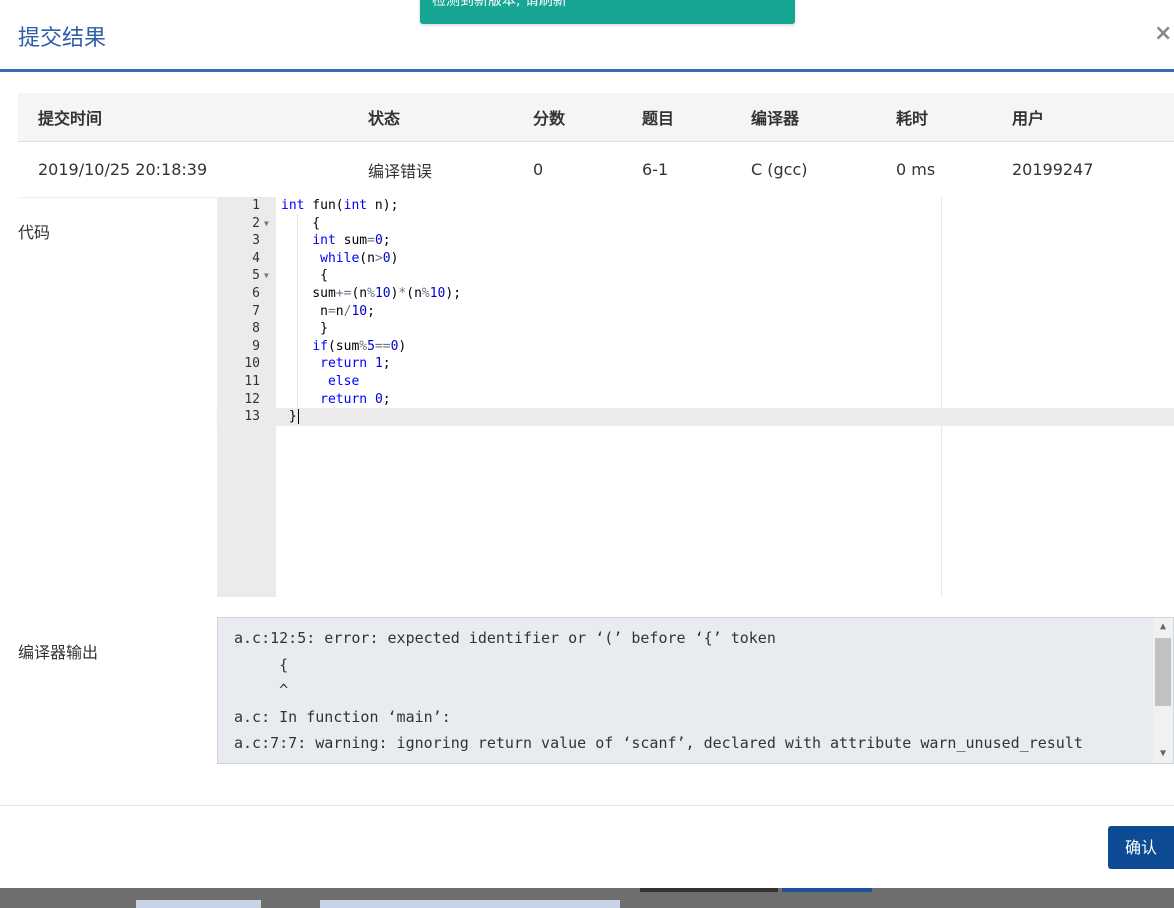 The image size is (1174, 908). I want to click on code-line: 1 int fun(int n);, so click(695, 206).